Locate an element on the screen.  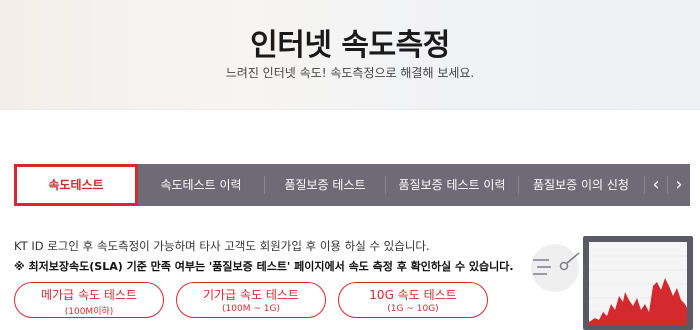
10g-speed-test-button: 10G 속도 테스트 (1G ~ 10G) is located at coordinates (413, 300).